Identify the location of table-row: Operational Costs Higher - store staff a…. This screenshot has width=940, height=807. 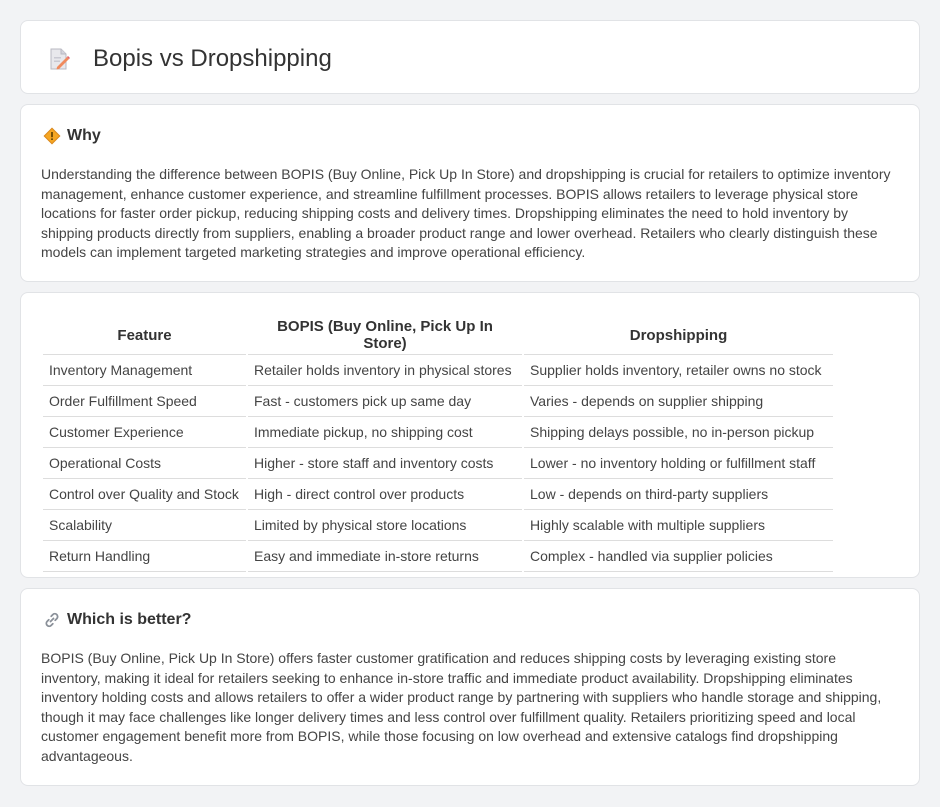
(438, 463).